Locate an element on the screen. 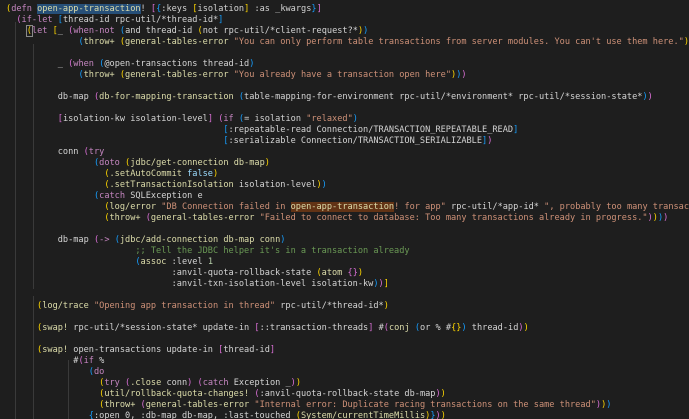 Image resolution: width=689 pixels, height=419 pixels. code-token: Exception _ is located at coordinates (262, 383).